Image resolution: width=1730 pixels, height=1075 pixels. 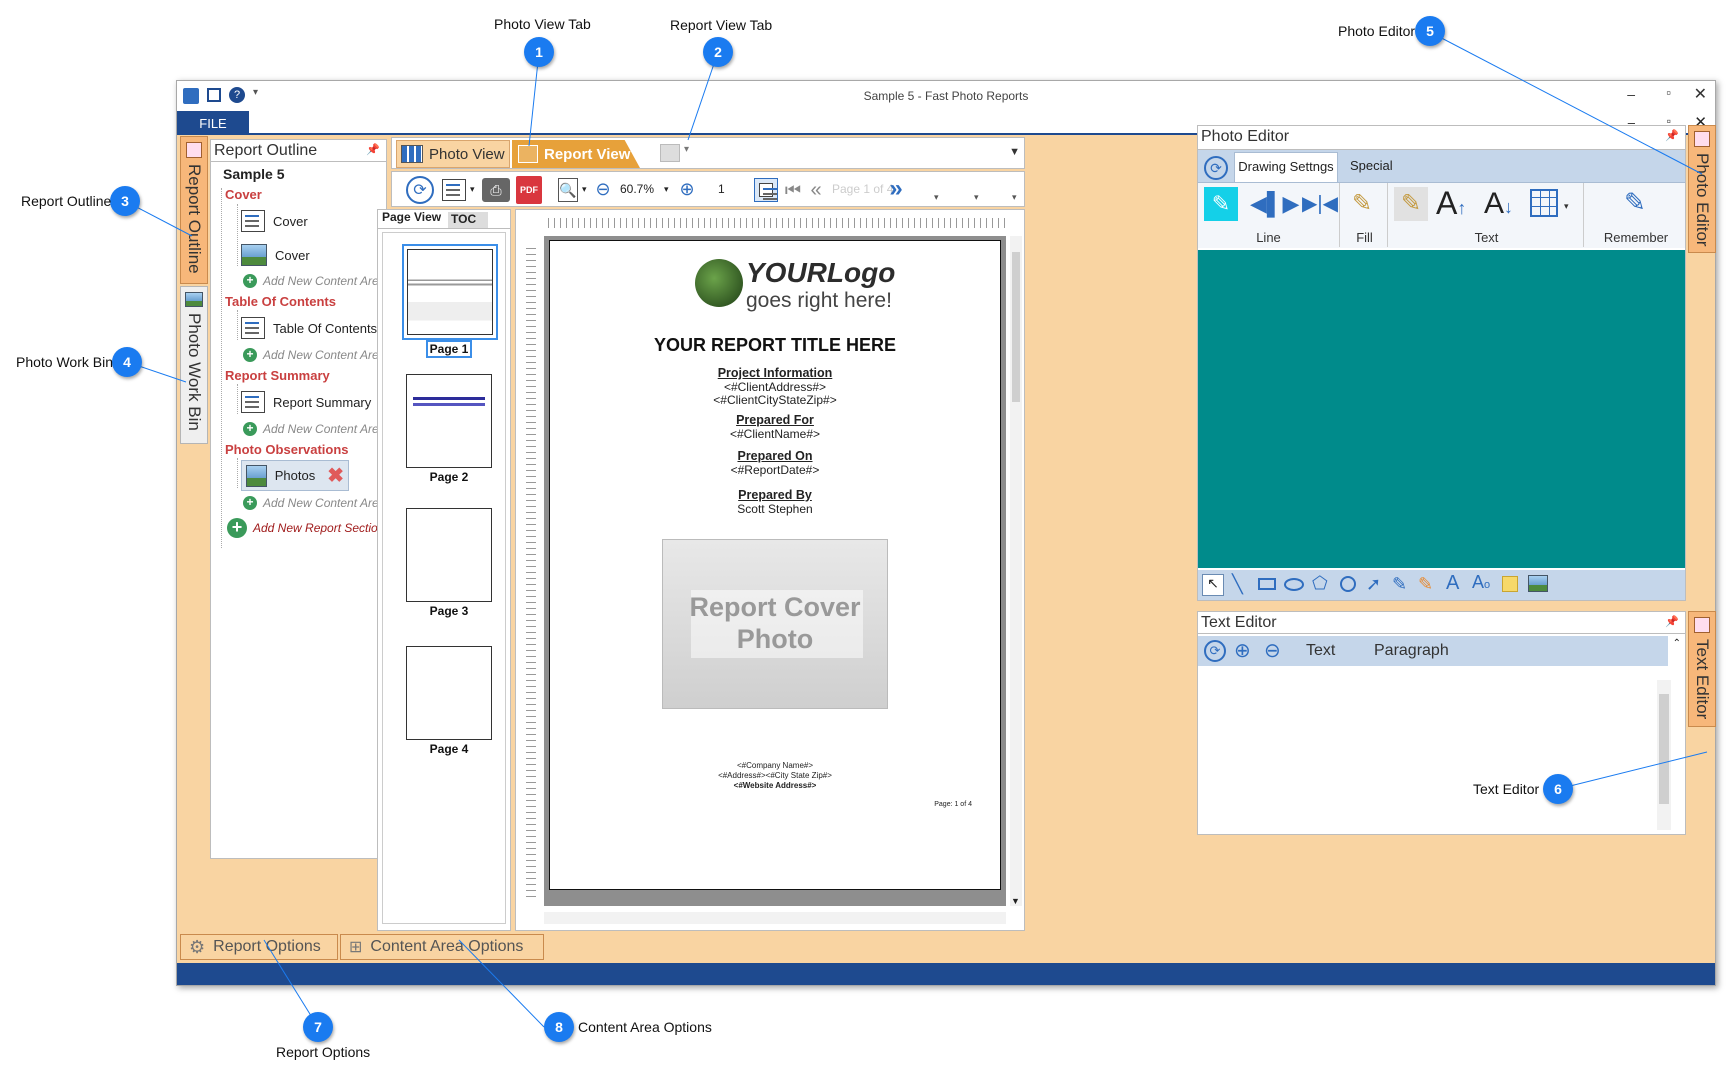 I want to click on text-box-icon, so click(x=1544, y=203).